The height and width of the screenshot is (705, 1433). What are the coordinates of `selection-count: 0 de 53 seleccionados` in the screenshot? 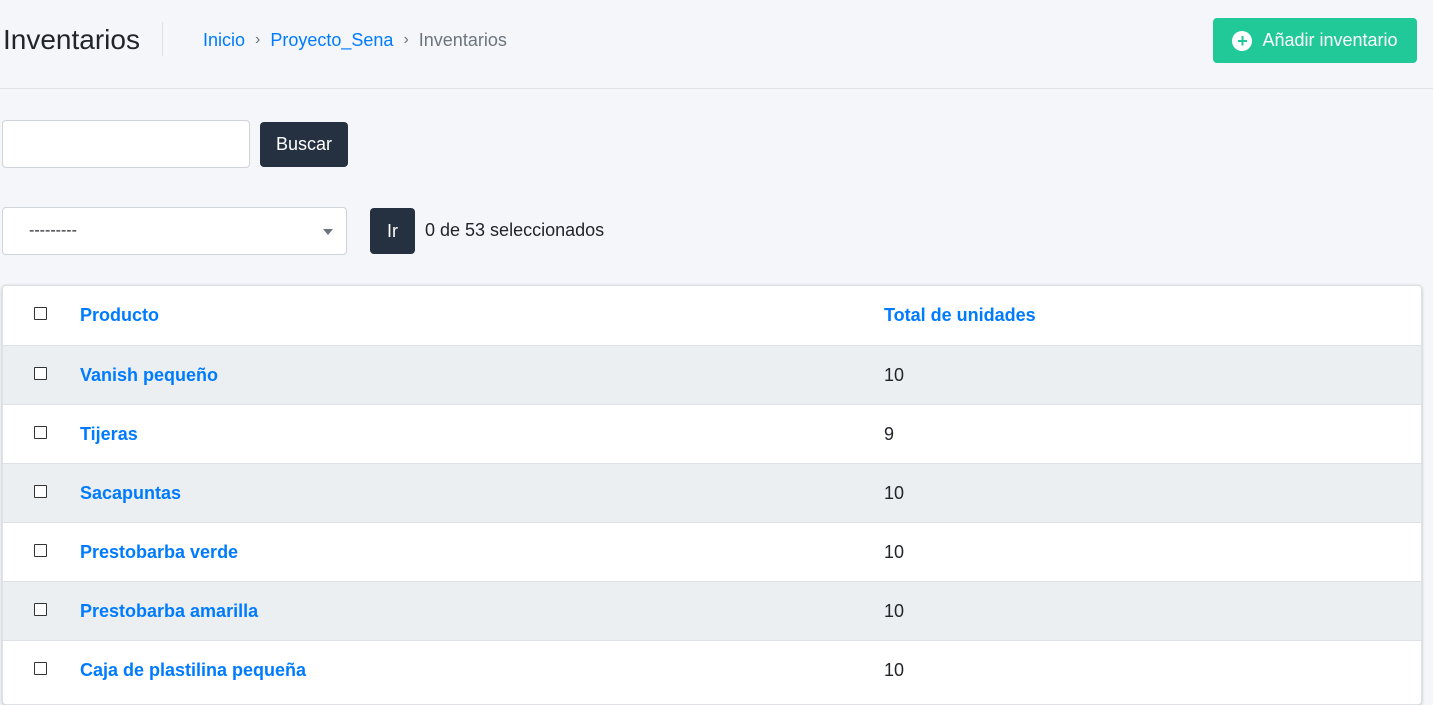 It's located at (515, 230).